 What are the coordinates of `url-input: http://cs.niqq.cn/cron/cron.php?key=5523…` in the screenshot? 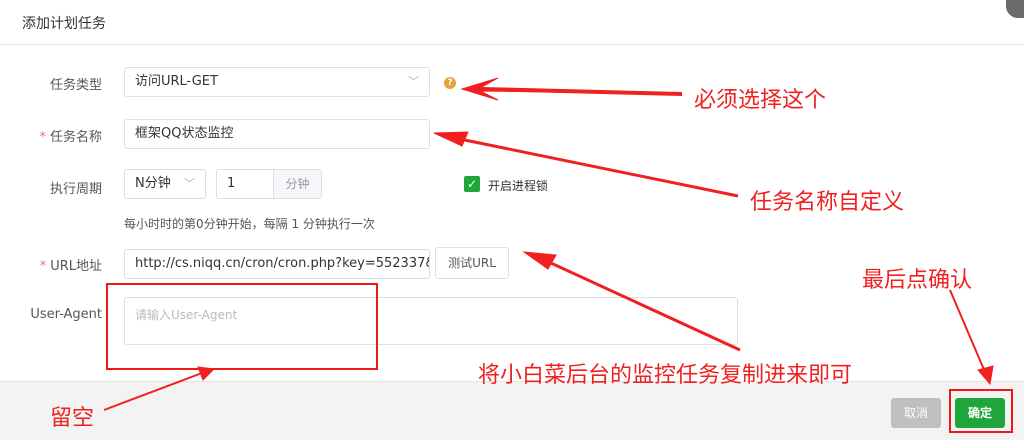 It's located at (277, 264).